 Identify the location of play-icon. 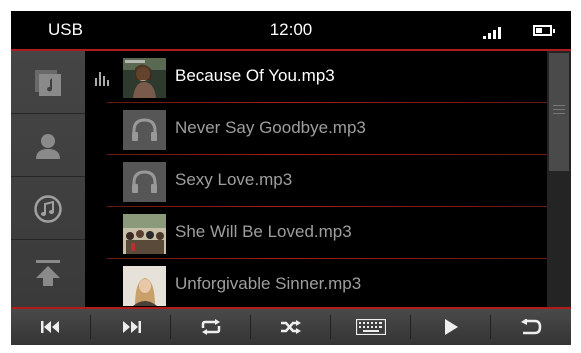
(451, 327).